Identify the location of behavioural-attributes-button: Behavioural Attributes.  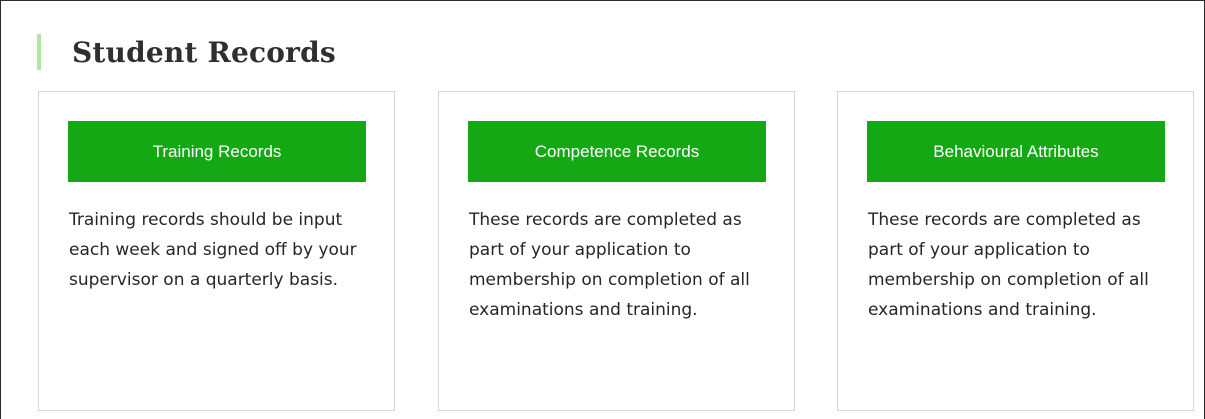
(1016, 151).